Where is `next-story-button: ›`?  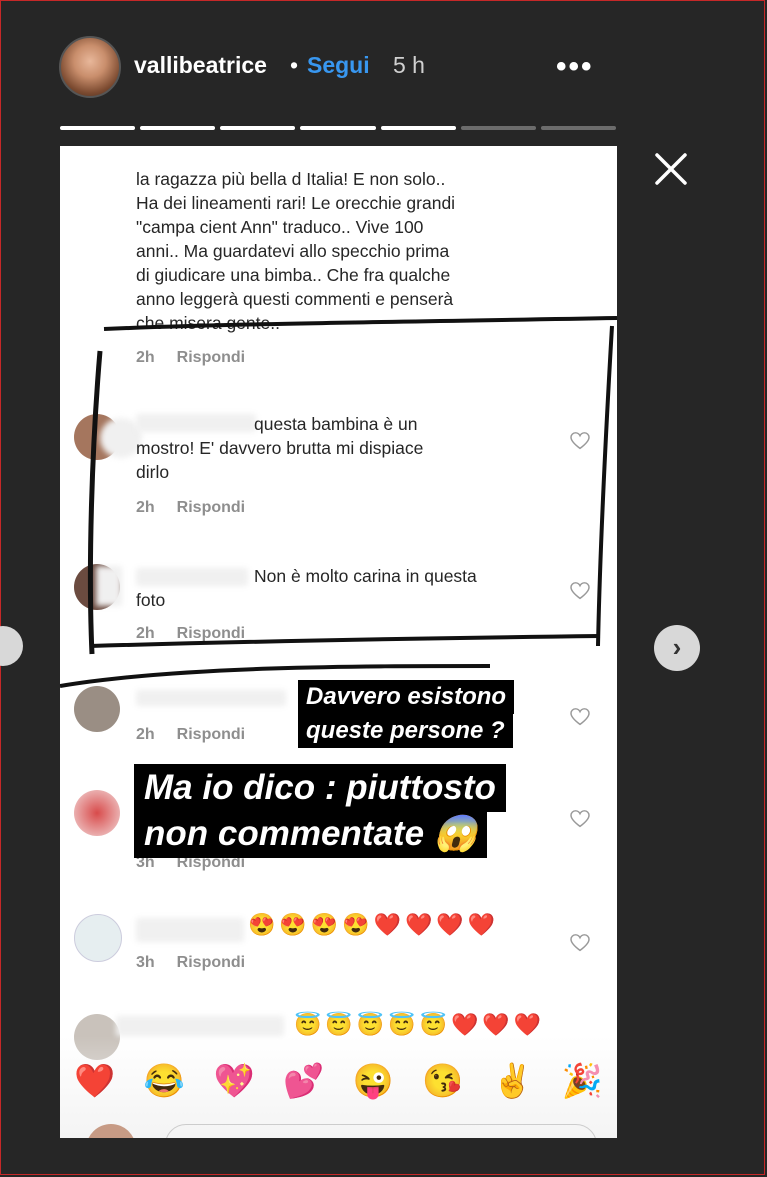 next-story-button: › is located at coordinates (677, 648).